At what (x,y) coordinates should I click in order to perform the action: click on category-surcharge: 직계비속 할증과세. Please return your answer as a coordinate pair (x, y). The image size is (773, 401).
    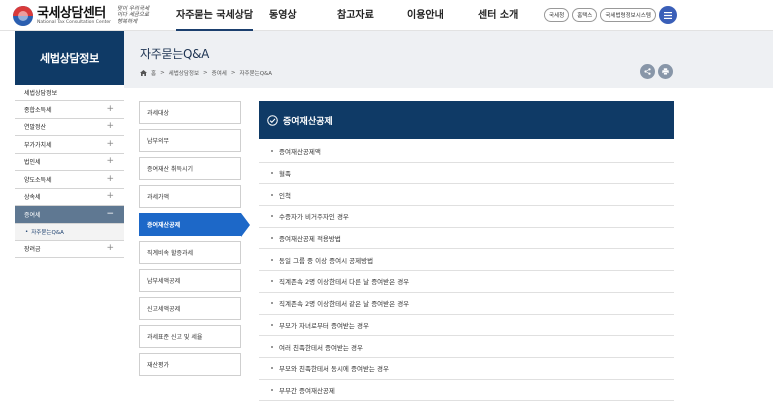
    Looking at the image, I should click on (190, 252).